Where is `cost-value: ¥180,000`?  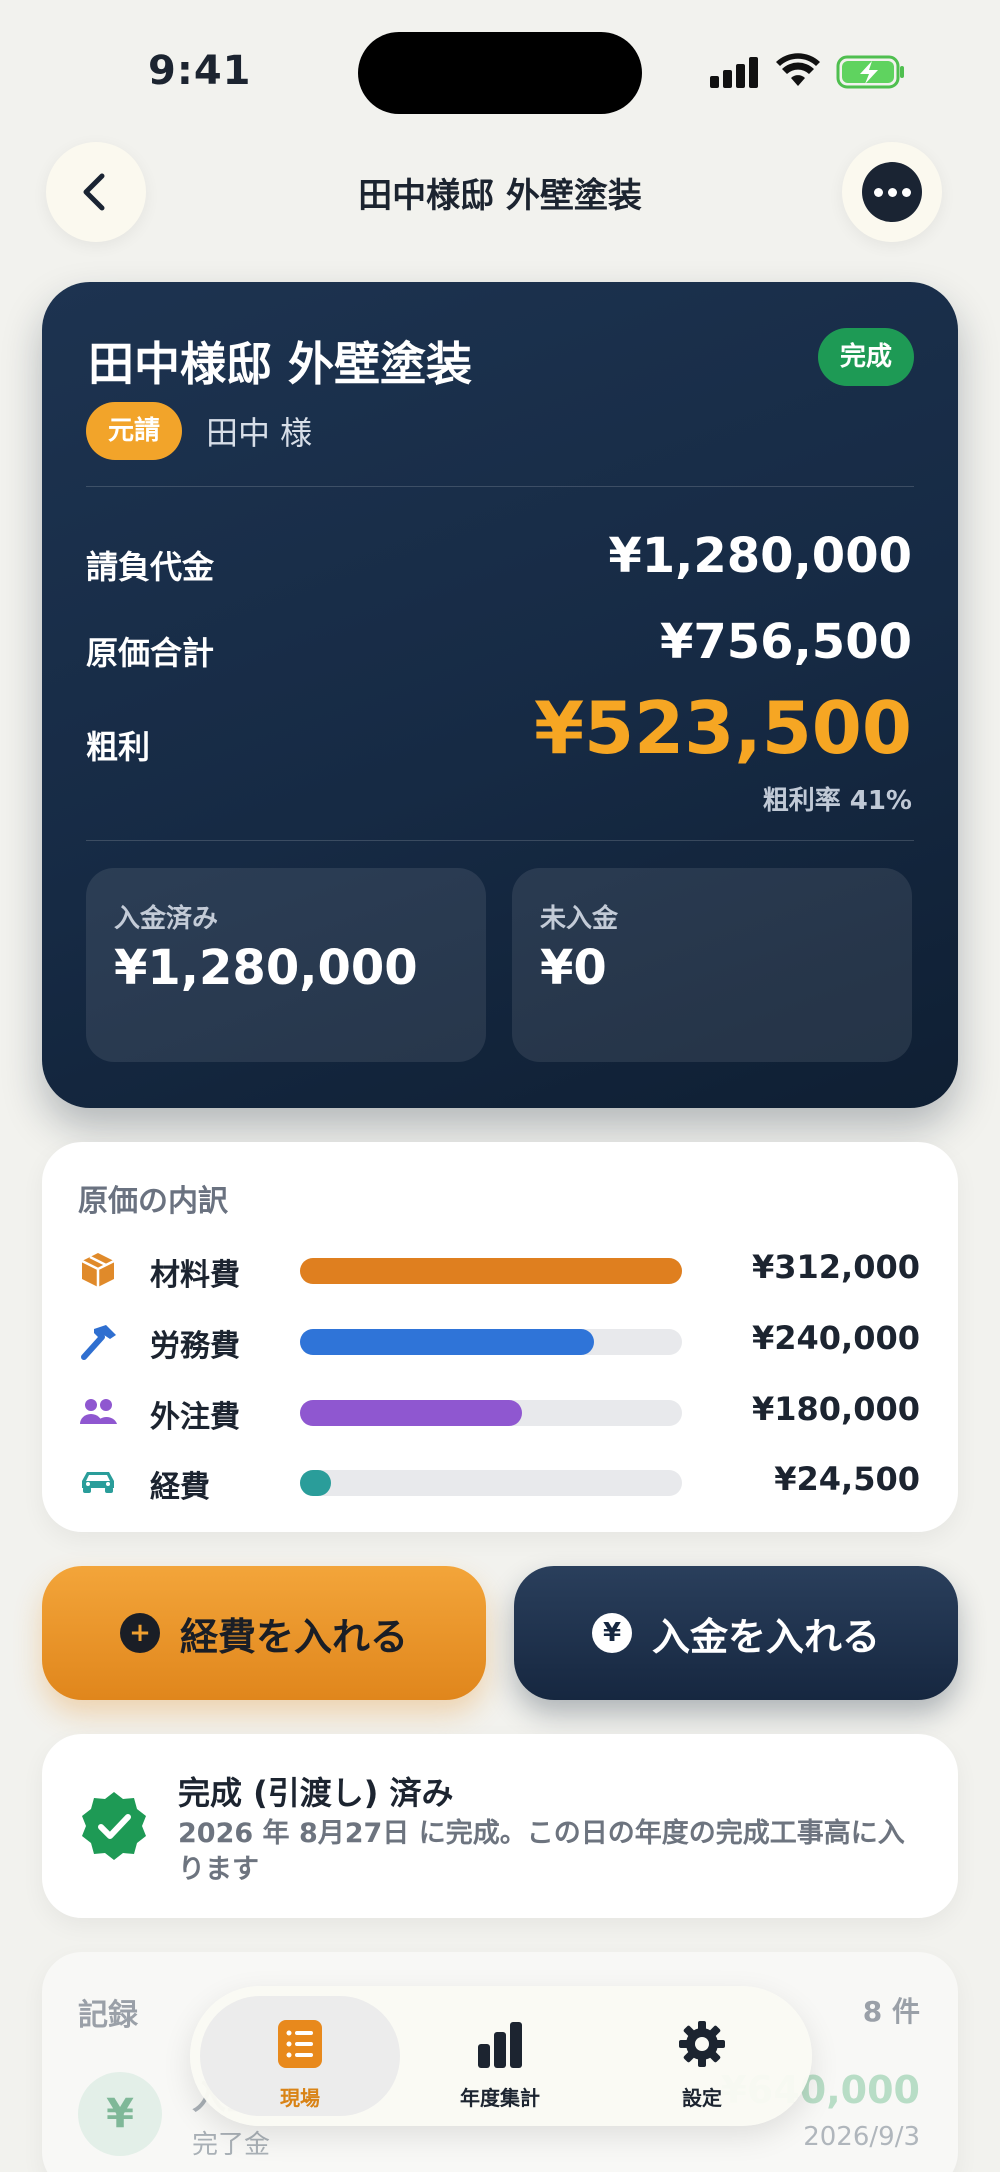
cost-value: ¥180,000 is located at coordinates (835, 1409).